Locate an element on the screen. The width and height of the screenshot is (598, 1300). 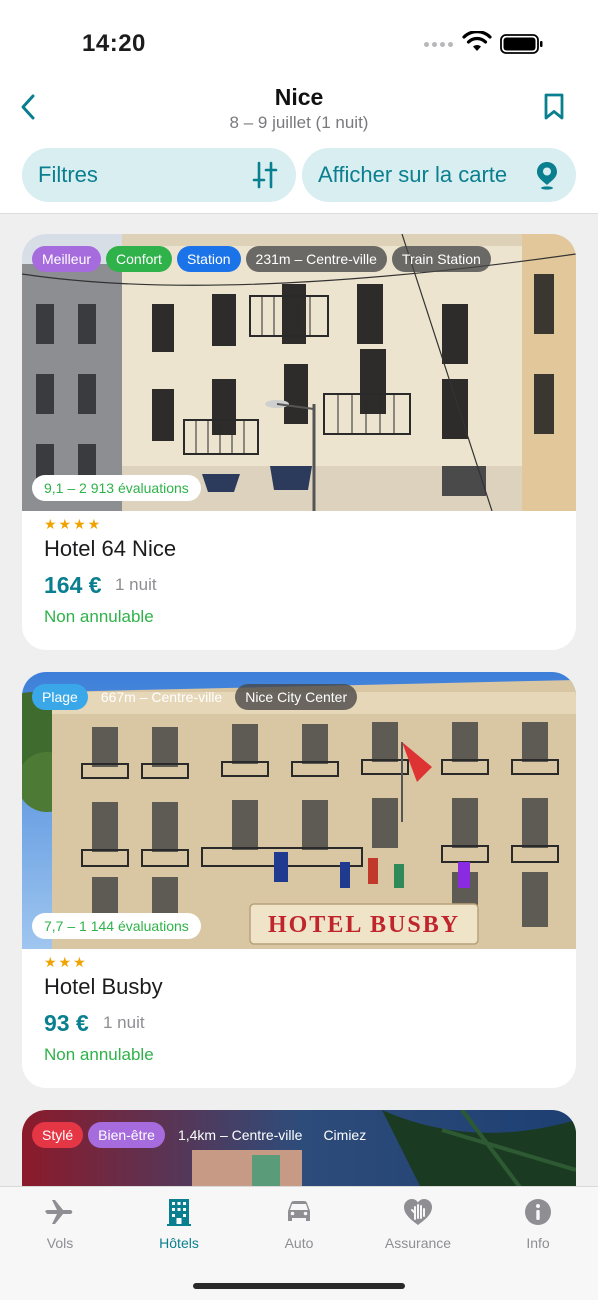
wifi-icon is located at coordinates (477, 41).